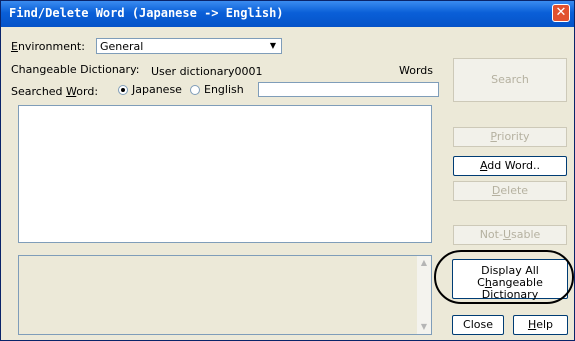 The width and height of the screenshot is (575, 341). I want to click on close-window-button: ✕, so click(561, 13).